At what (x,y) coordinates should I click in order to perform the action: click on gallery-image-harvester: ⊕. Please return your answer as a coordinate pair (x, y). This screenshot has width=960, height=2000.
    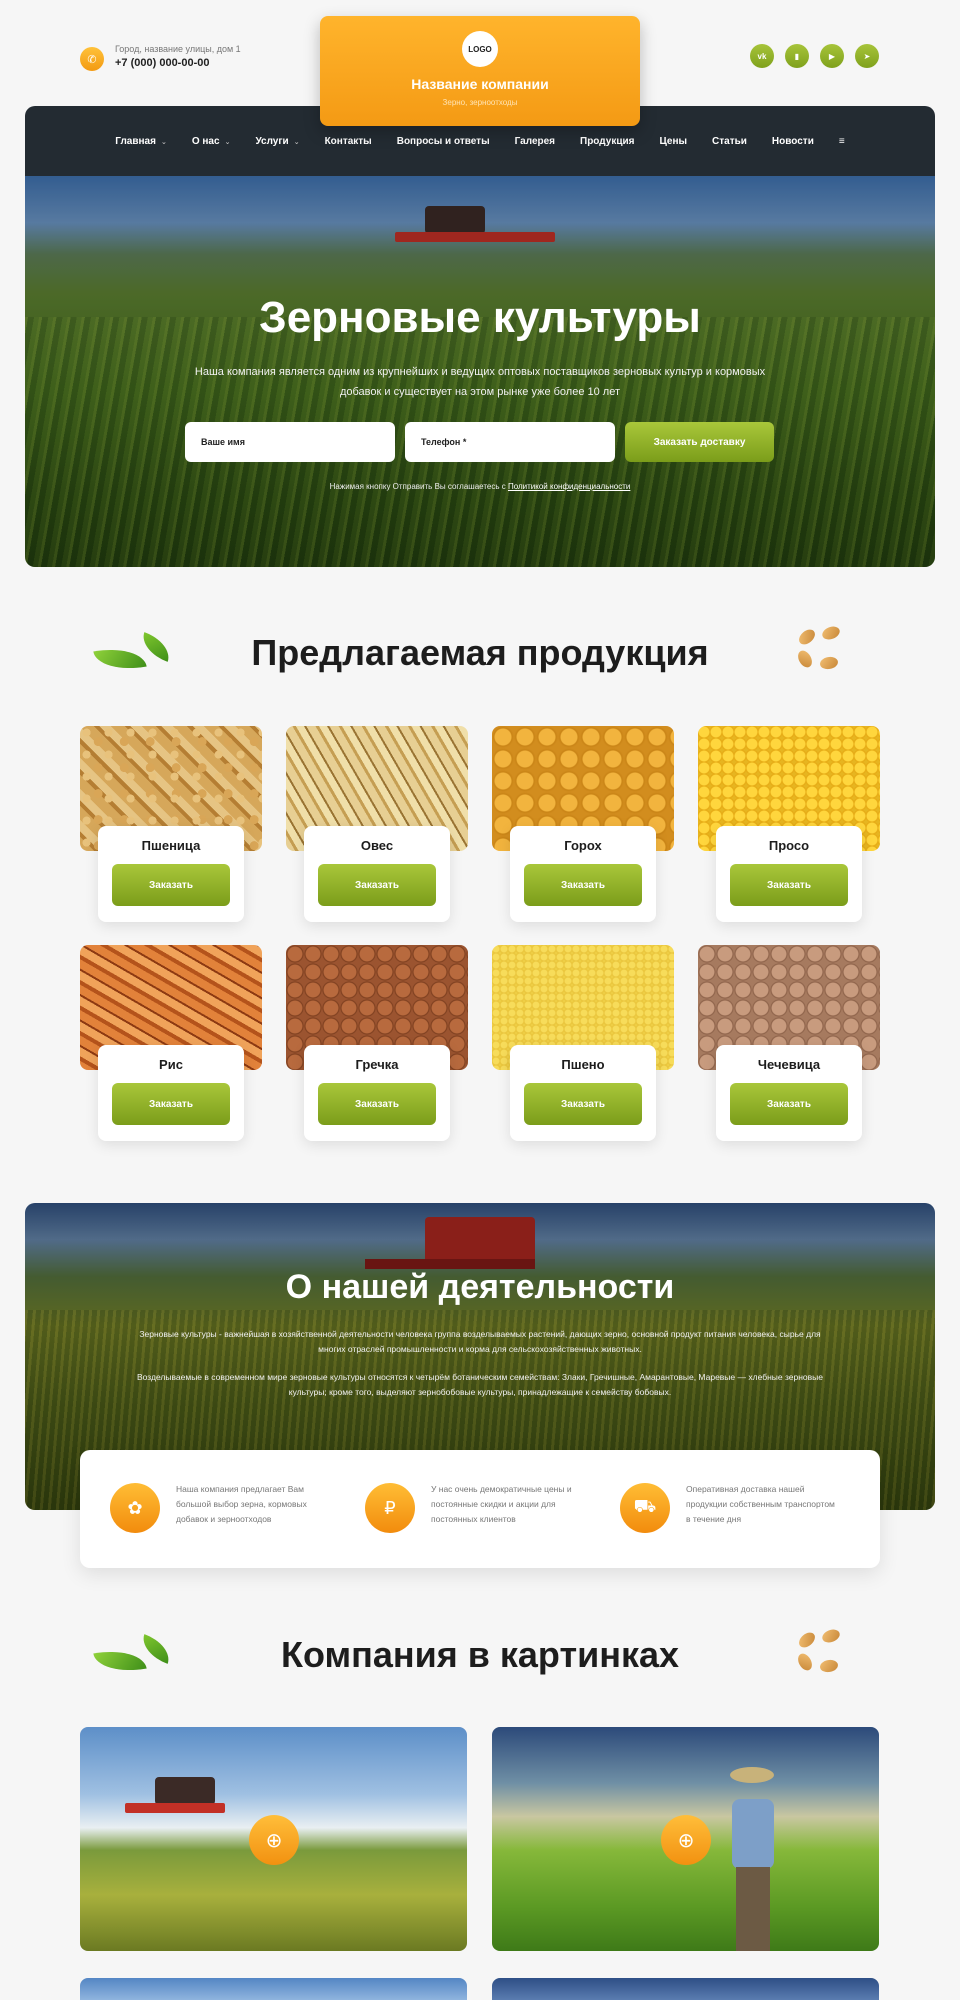
    Looking at the image, I should click on (273, 1839).